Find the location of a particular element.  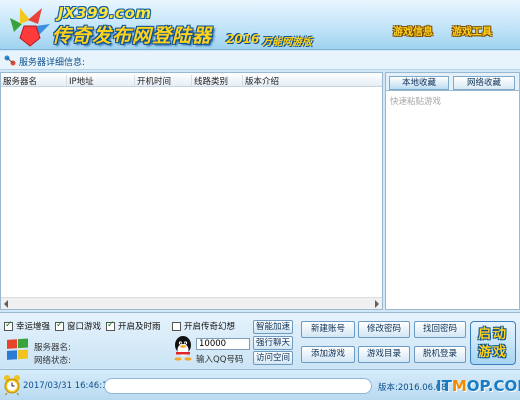

site-url: JX399.com is located at coordinates (105, 13).